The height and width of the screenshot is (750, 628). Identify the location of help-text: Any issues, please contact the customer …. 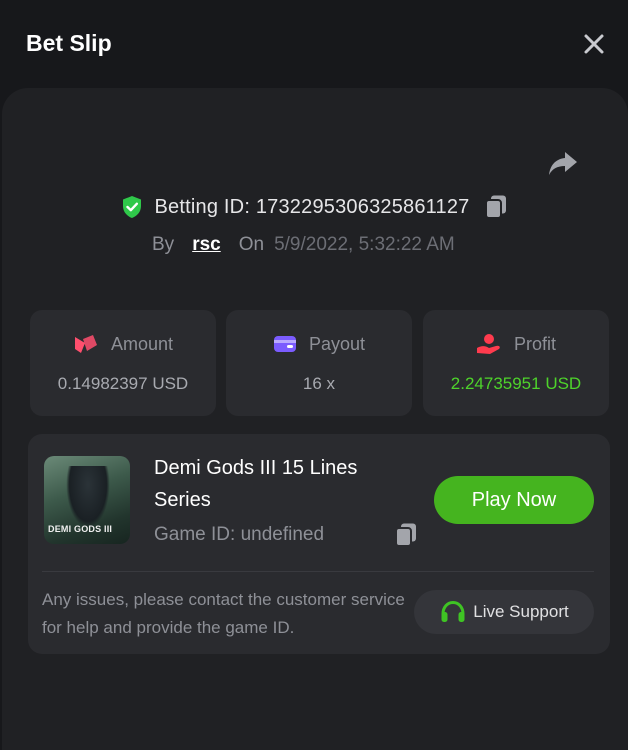
(223, 613).